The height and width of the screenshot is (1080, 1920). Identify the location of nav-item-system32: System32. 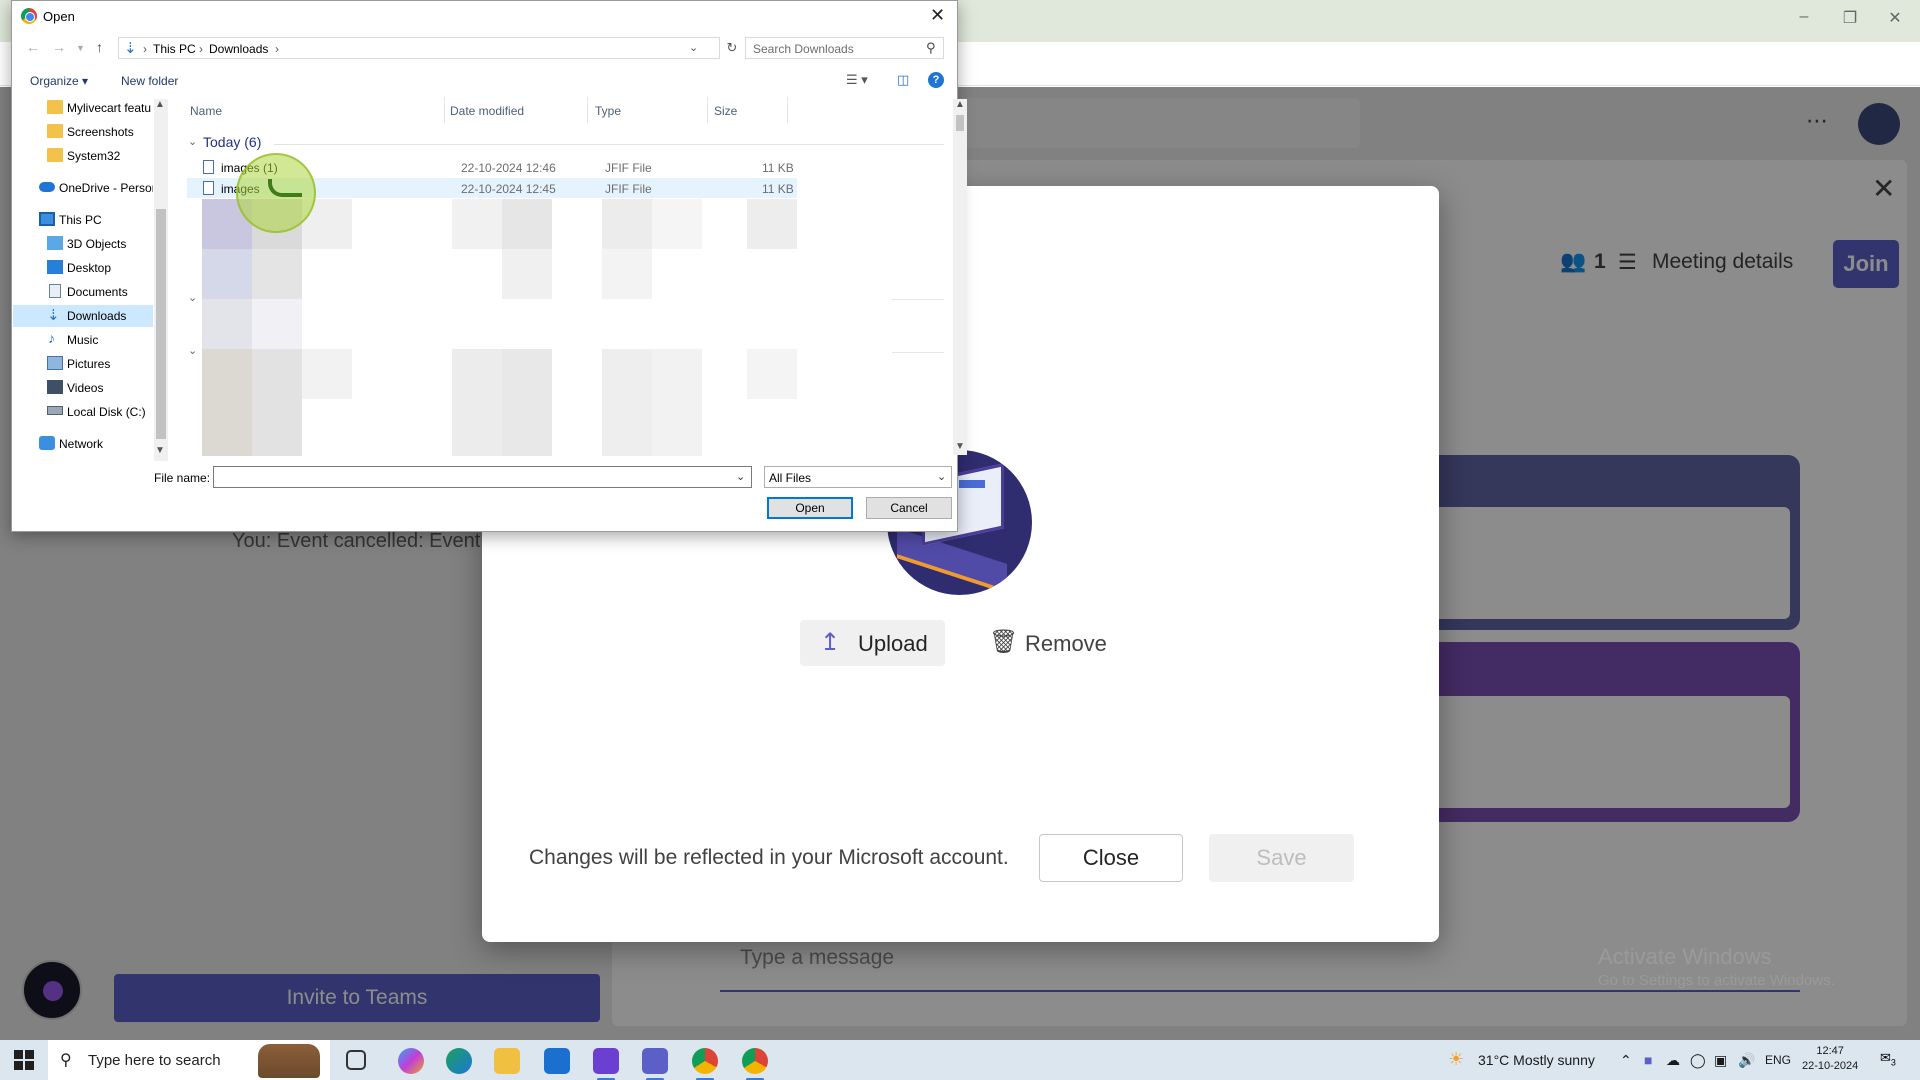
(83, 156).